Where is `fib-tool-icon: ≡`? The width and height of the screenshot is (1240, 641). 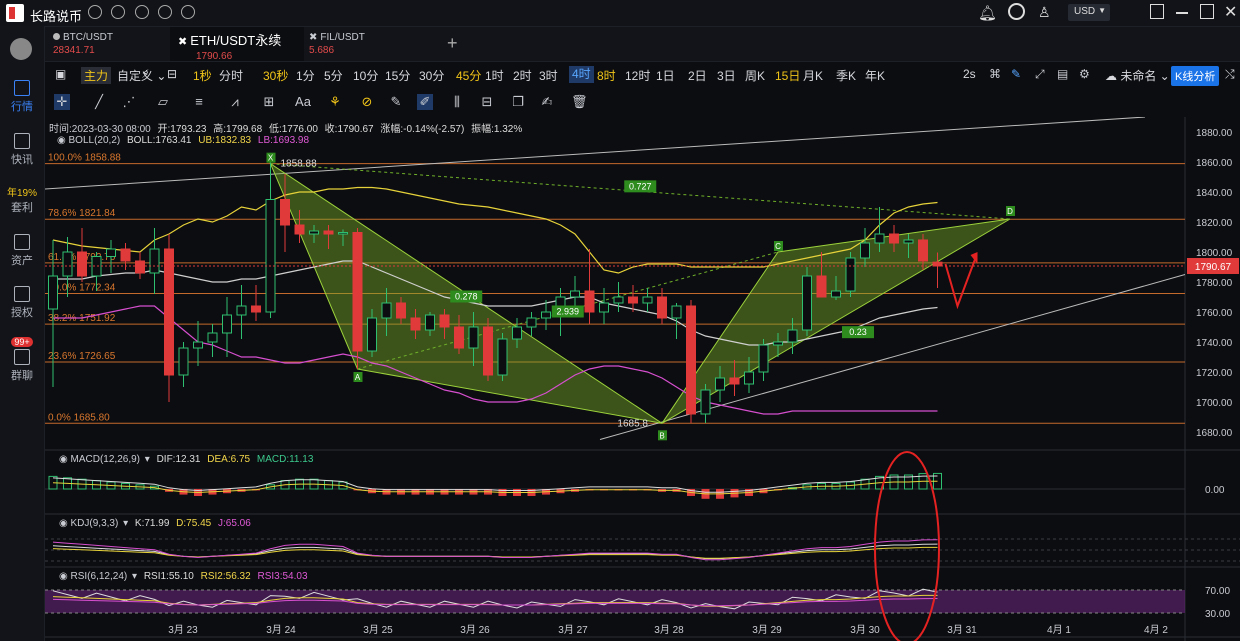
fib-tool-icon: ≡ is located at coordinates (199, 102).